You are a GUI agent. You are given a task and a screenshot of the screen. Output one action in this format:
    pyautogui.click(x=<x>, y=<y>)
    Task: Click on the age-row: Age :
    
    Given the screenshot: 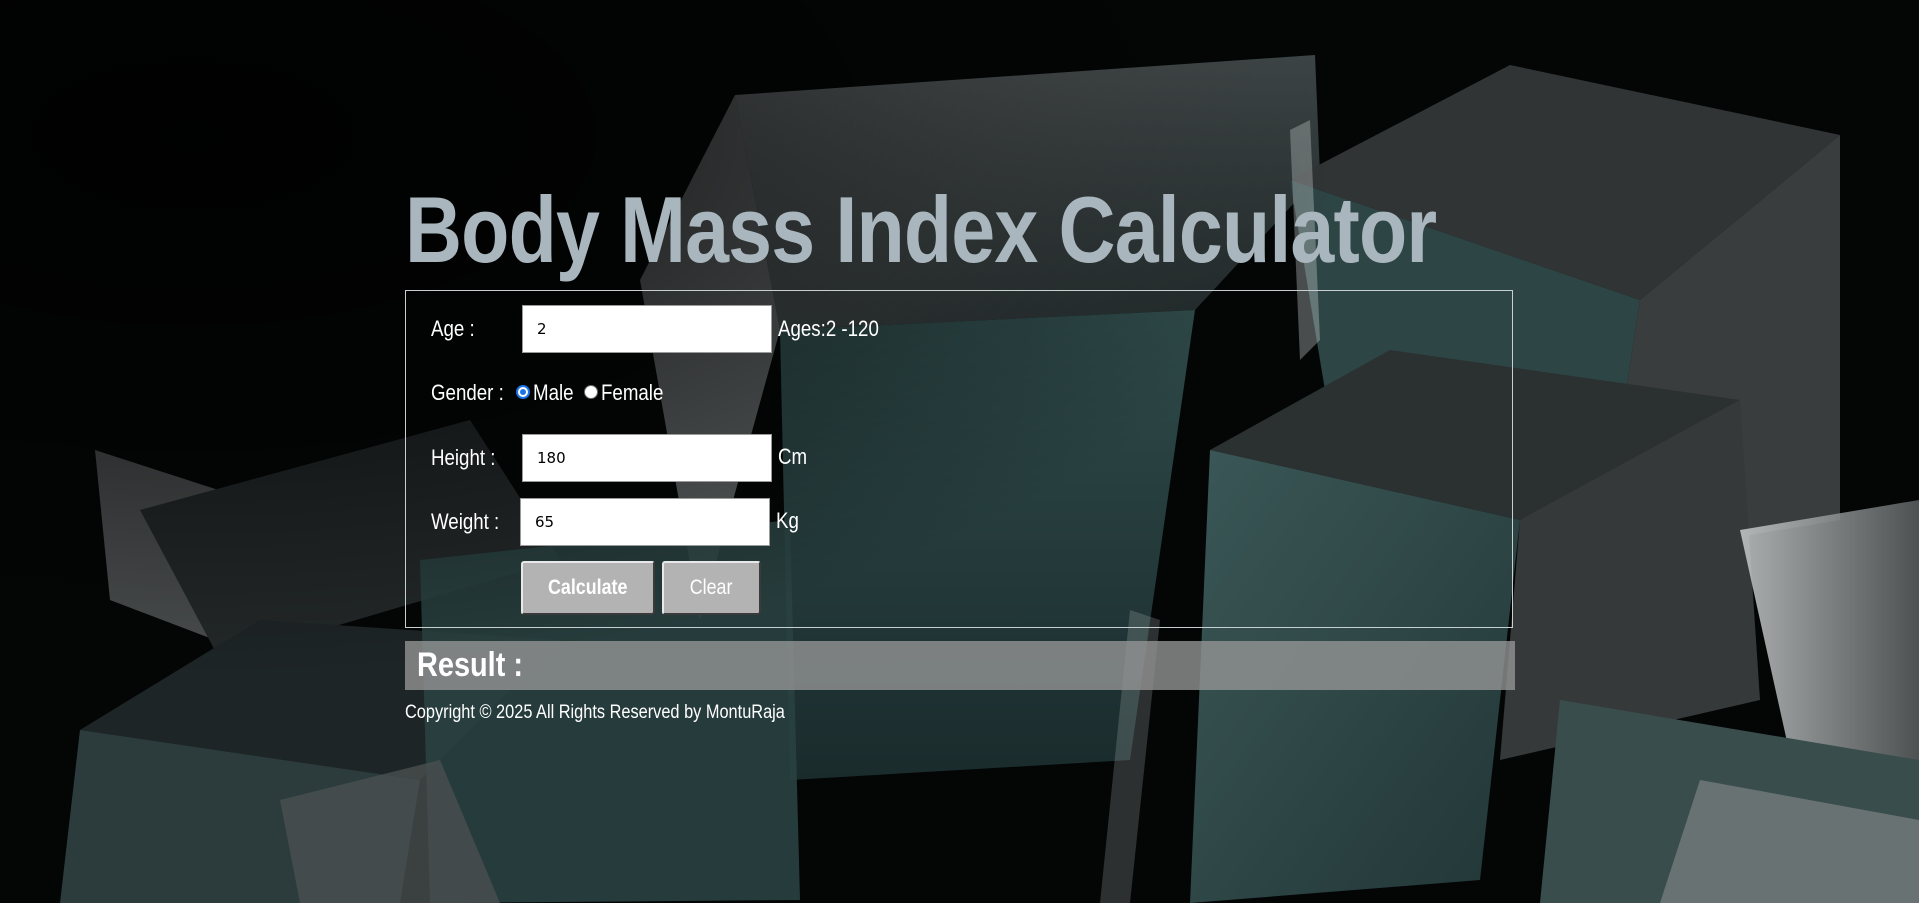 What is the action you would take?
    pyautogui.click(x=456, y=329)
    